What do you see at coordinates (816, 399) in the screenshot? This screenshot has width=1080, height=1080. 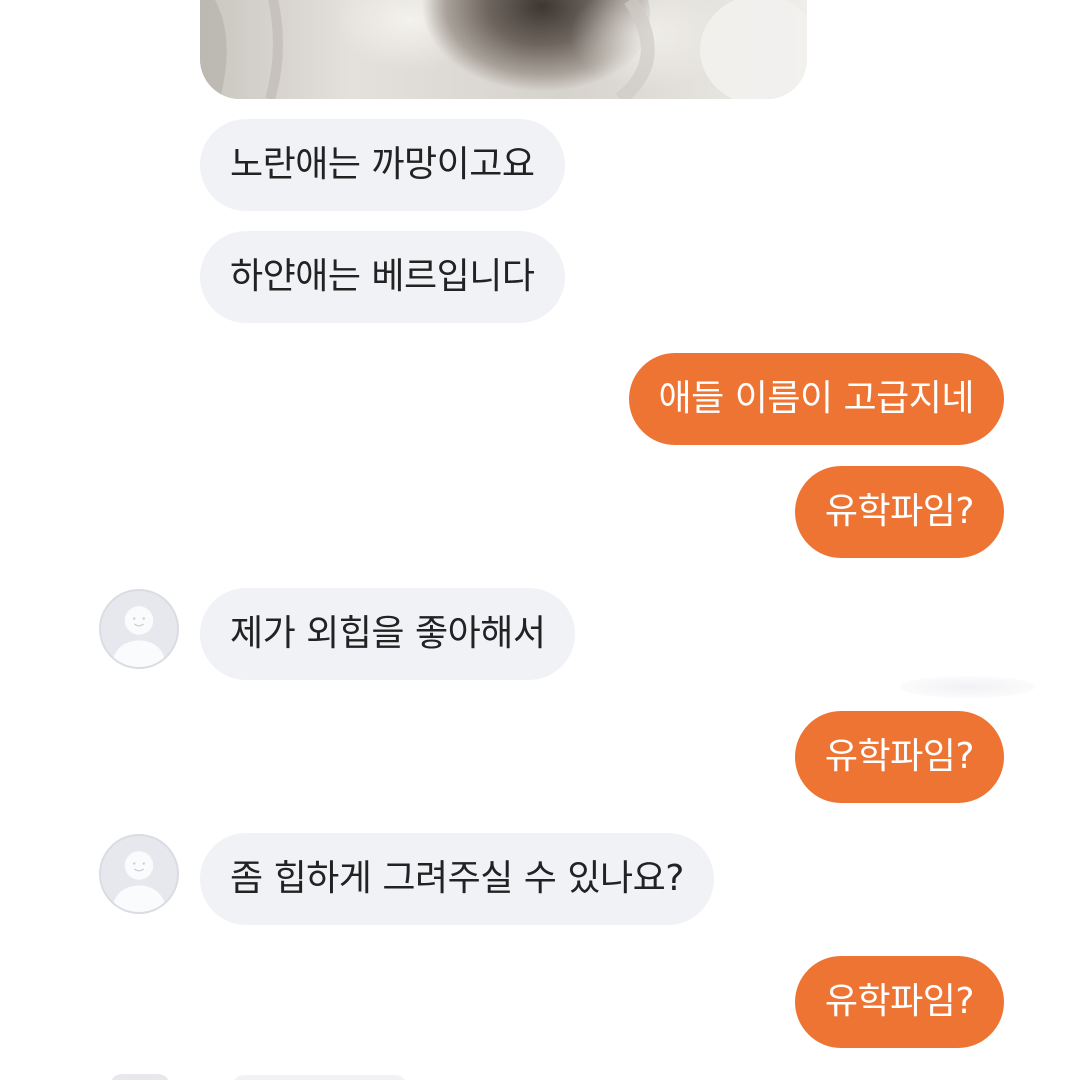 I see `outgoing-message: 애들 이름이 고급지네` at bounding box center [816, 399].